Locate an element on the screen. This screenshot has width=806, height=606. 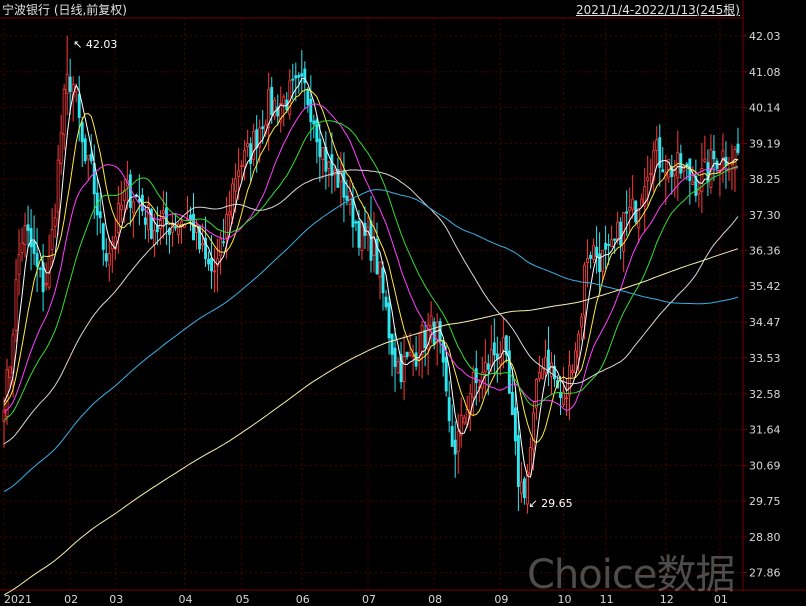
x-tick-label: 2021 is located at coordinates (18, 599).